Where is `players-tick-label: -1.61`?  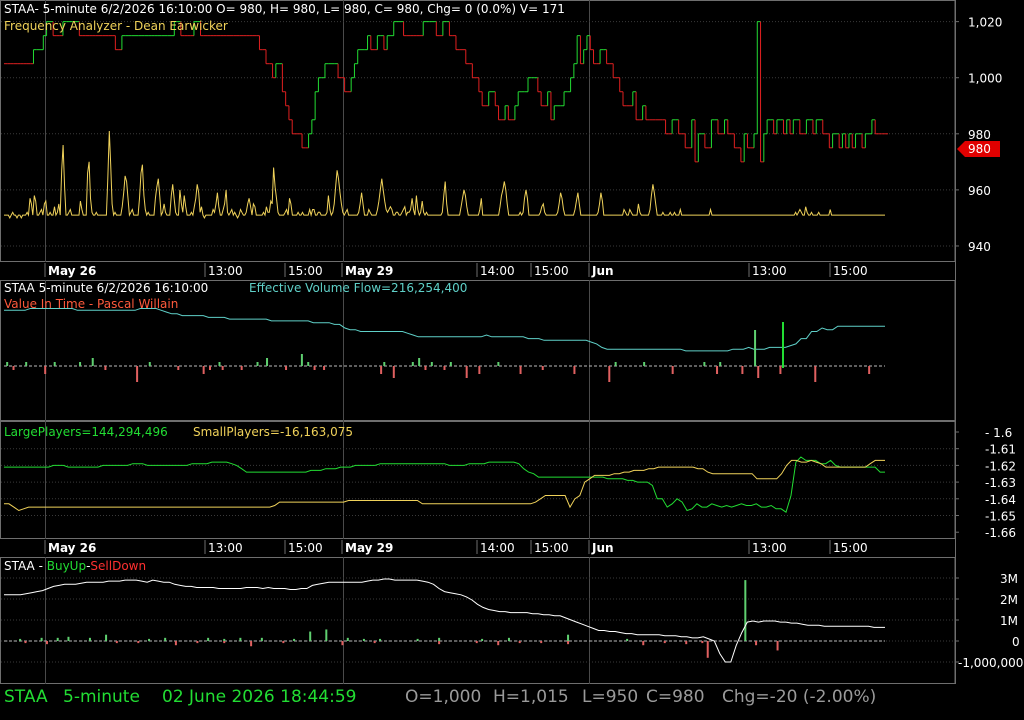
players-tick-label: -1.61 is located at coordinates (1000, 450).